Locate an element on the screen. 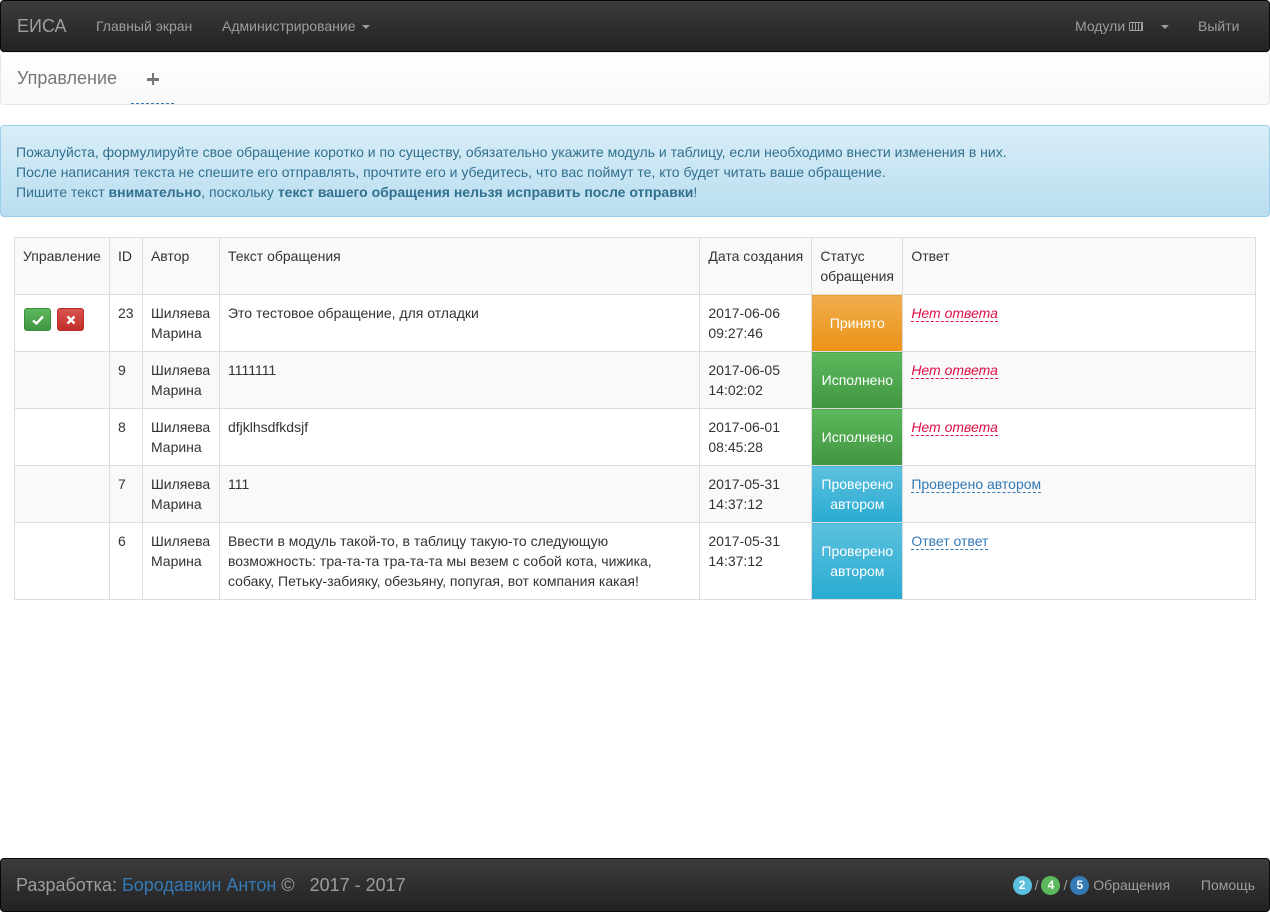 Image resolution: width=1270 pixels, height=912 pixels. requests-link: 2/4/5 Обращения is located at coordinates (1093, 885).